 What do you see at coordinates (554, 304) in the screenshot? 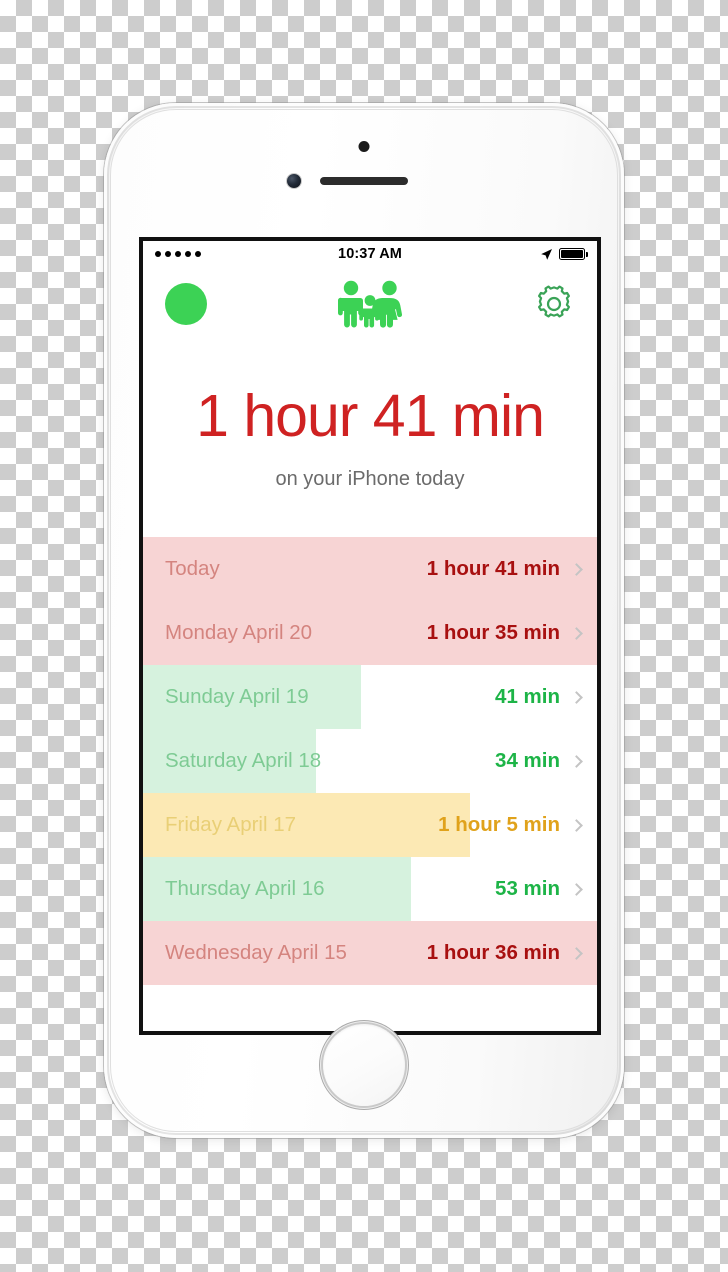
I see `gear-icon` at bounding box center [554, 304].